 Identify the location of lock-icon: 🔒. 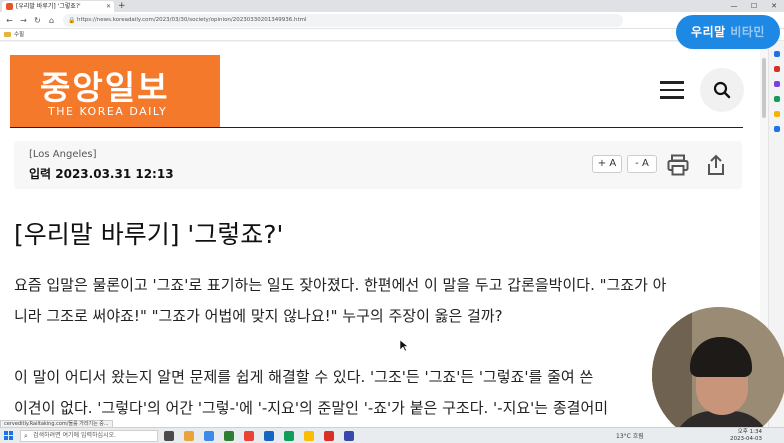
(72, 20).